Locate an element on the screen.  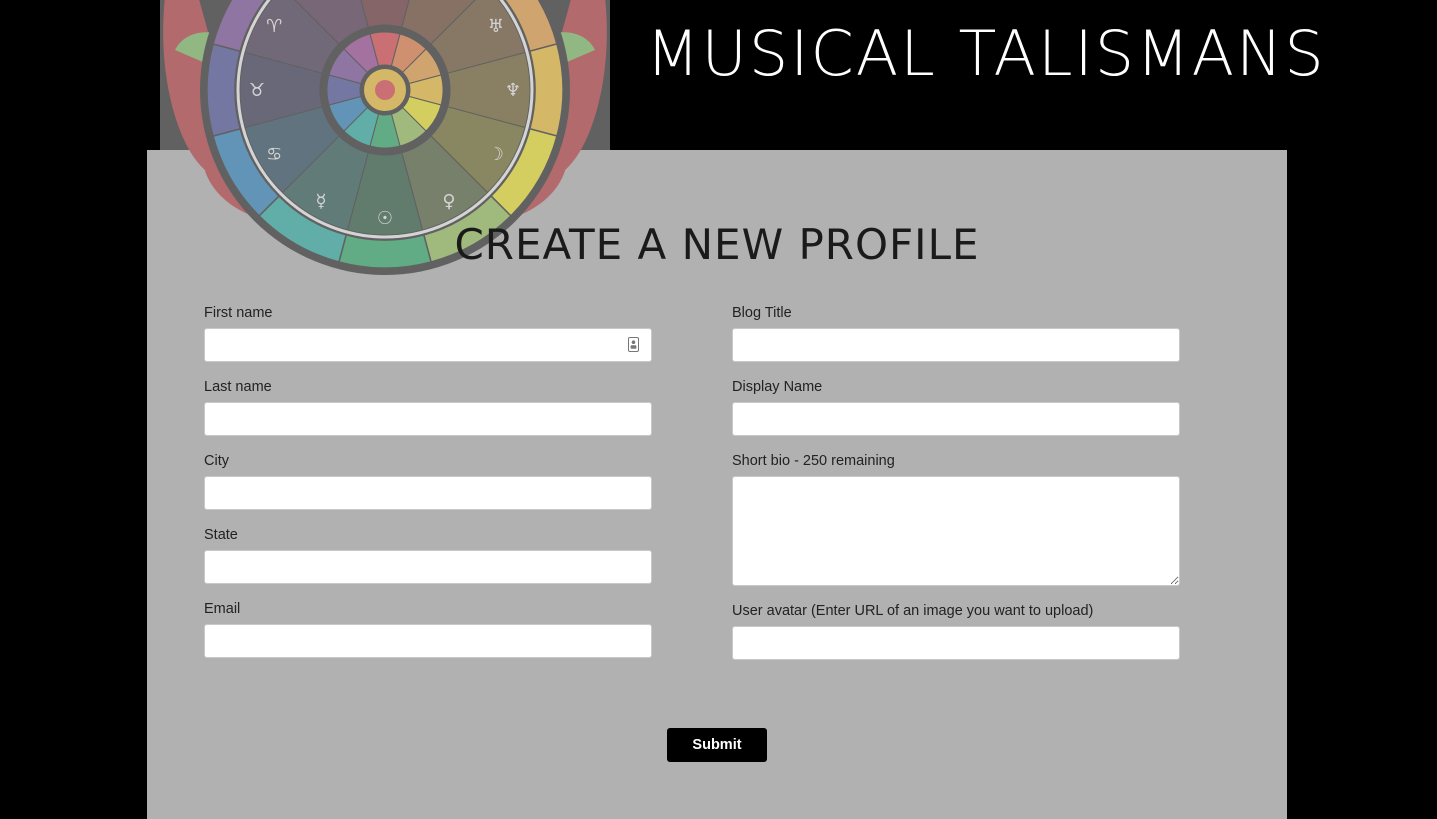
short-bio-label: Short bio - 250 remaining is located at coordinates (813, 461).